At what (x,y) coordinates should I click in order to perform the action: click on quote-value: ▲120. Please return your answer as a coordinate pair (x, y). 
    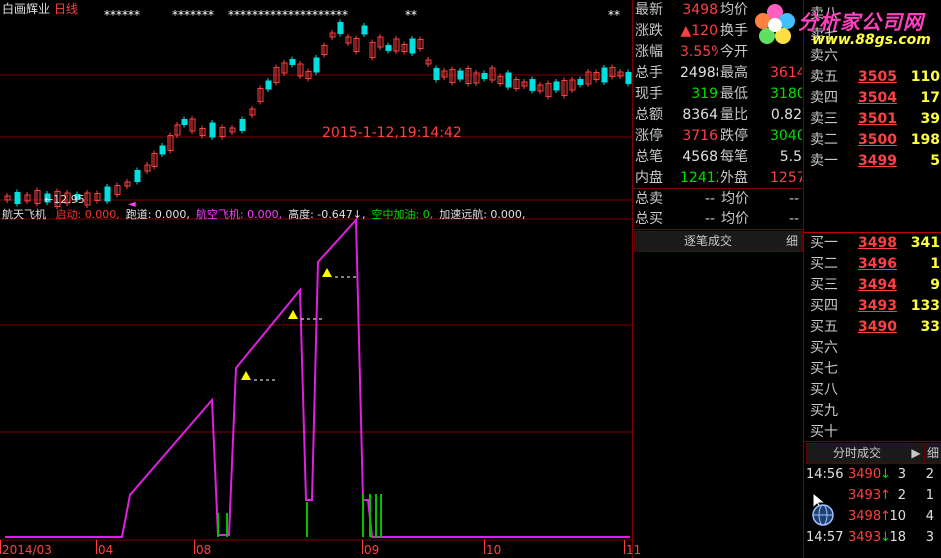
    Looking at the image, I should click on (699, 31).